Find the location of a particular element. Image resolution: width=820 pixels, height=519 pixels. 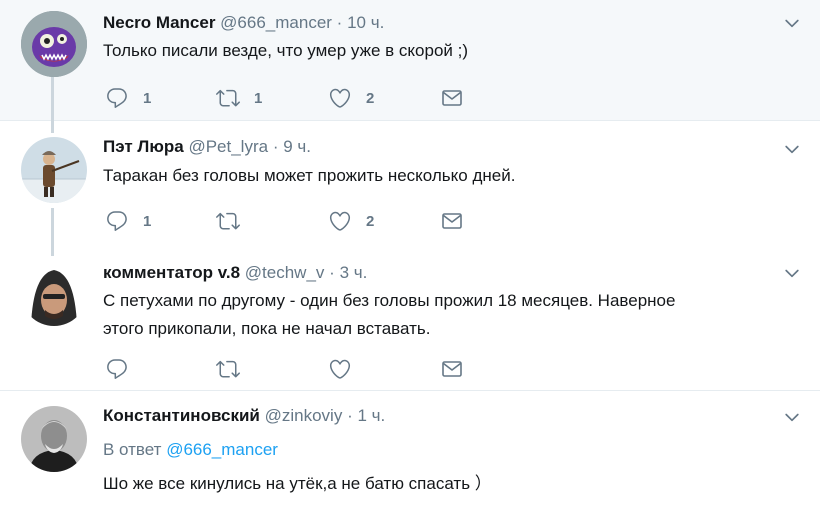

timestamp: 10 ч. is located at coordinates (365, 22).